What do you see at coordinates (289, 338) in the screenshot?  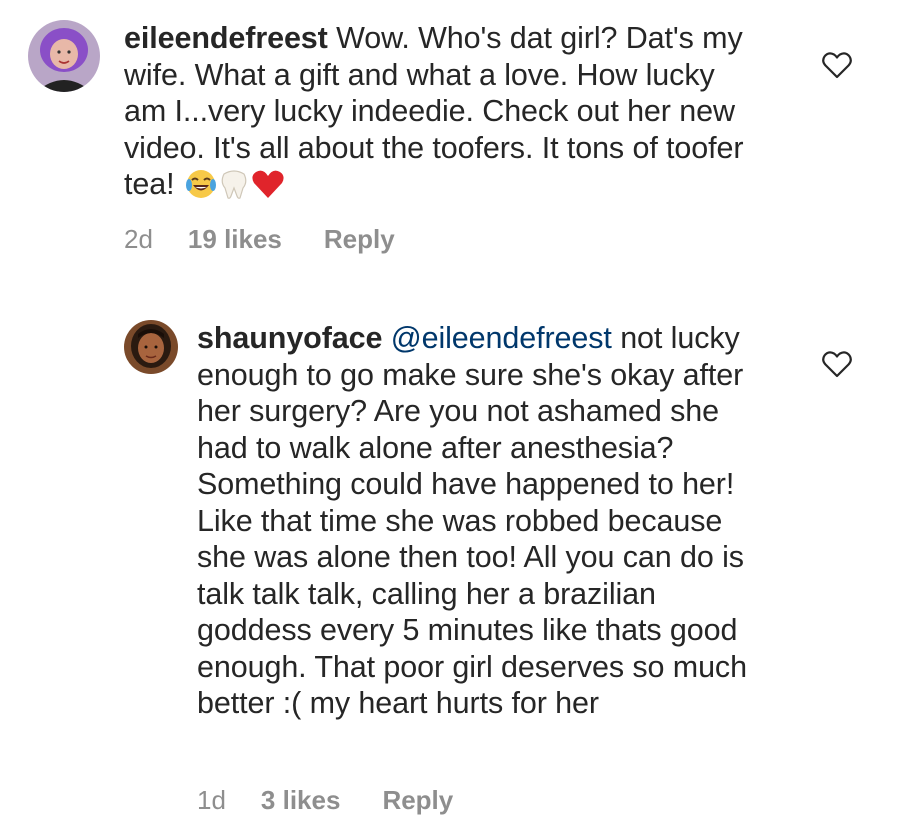 I see `comment-username: shaunyoface` at bounding box center [289, 338].